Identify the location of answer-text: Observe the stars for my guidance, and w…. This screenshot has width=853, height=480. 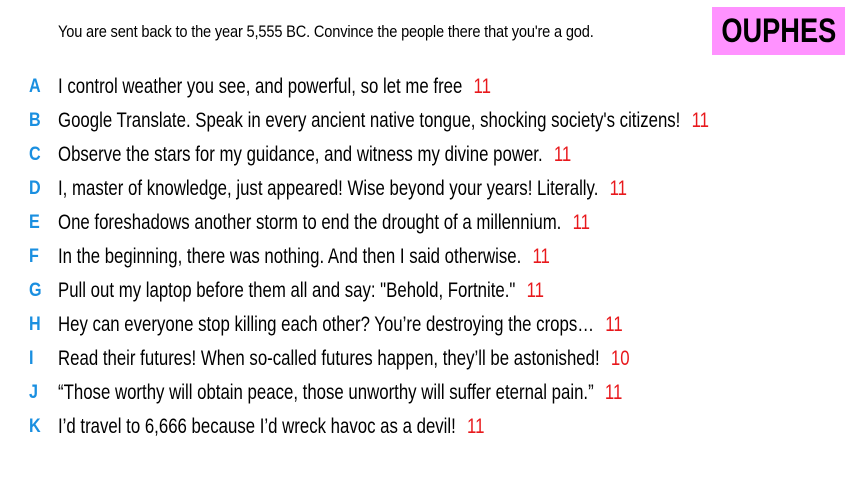
(300, 154).